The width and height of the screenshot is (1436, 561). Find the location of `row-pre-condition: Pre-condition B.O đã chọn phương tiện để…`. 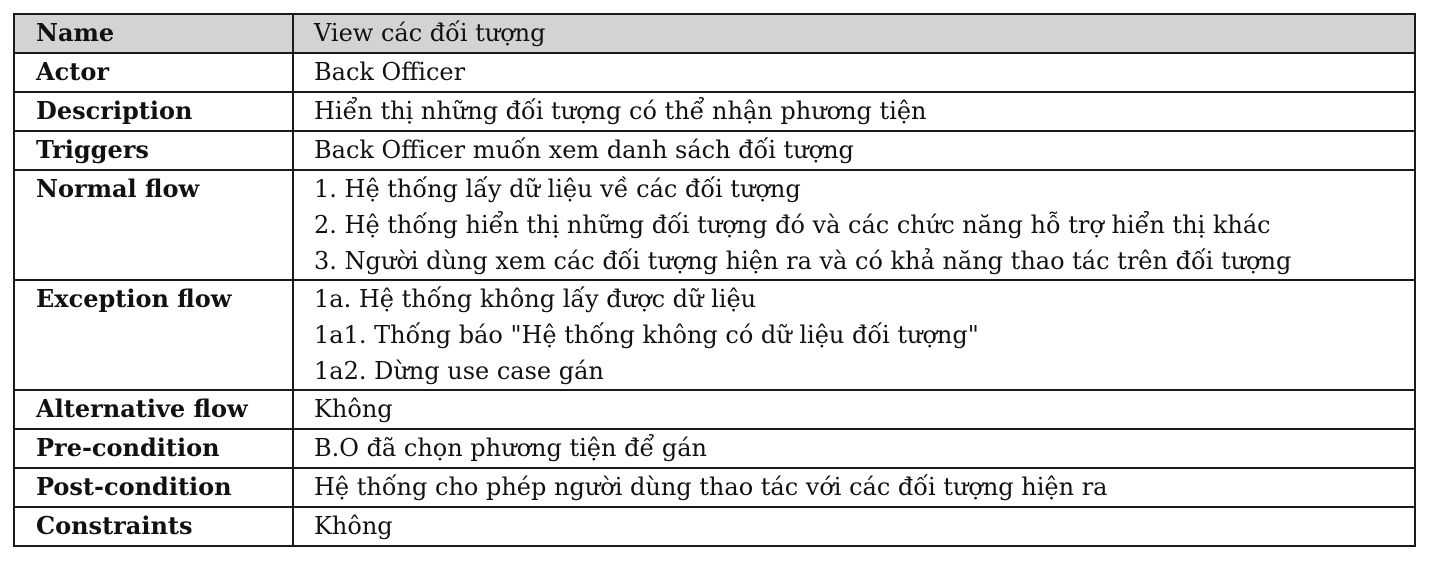

row-pre-condition: Pre-condition B.O đã chọn phương tiện để… is located at coordinates (714, 448).